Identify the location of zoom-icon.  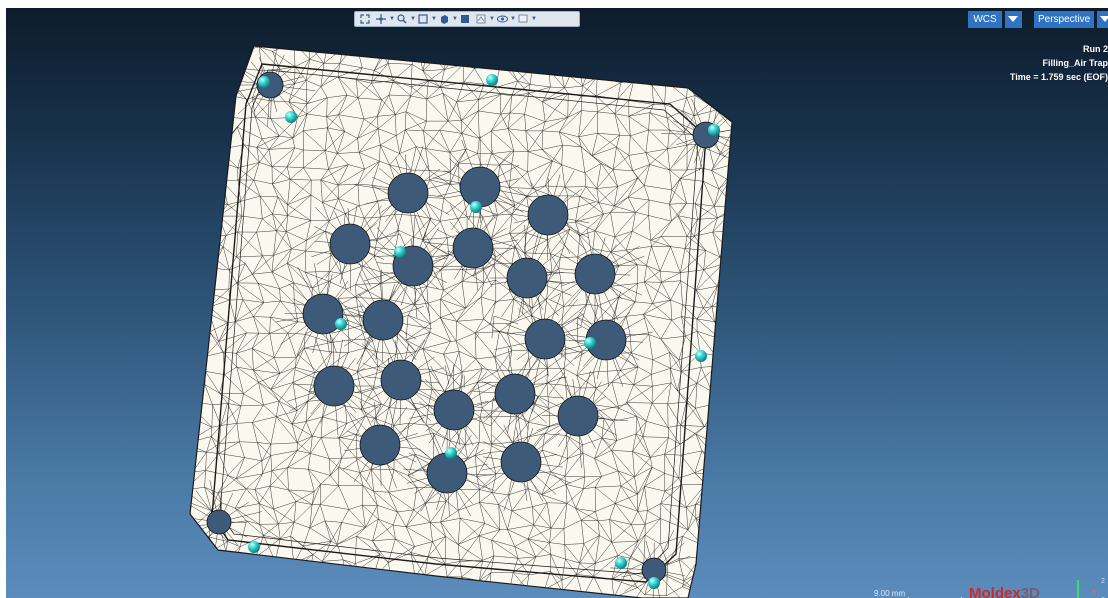
(402, 19).